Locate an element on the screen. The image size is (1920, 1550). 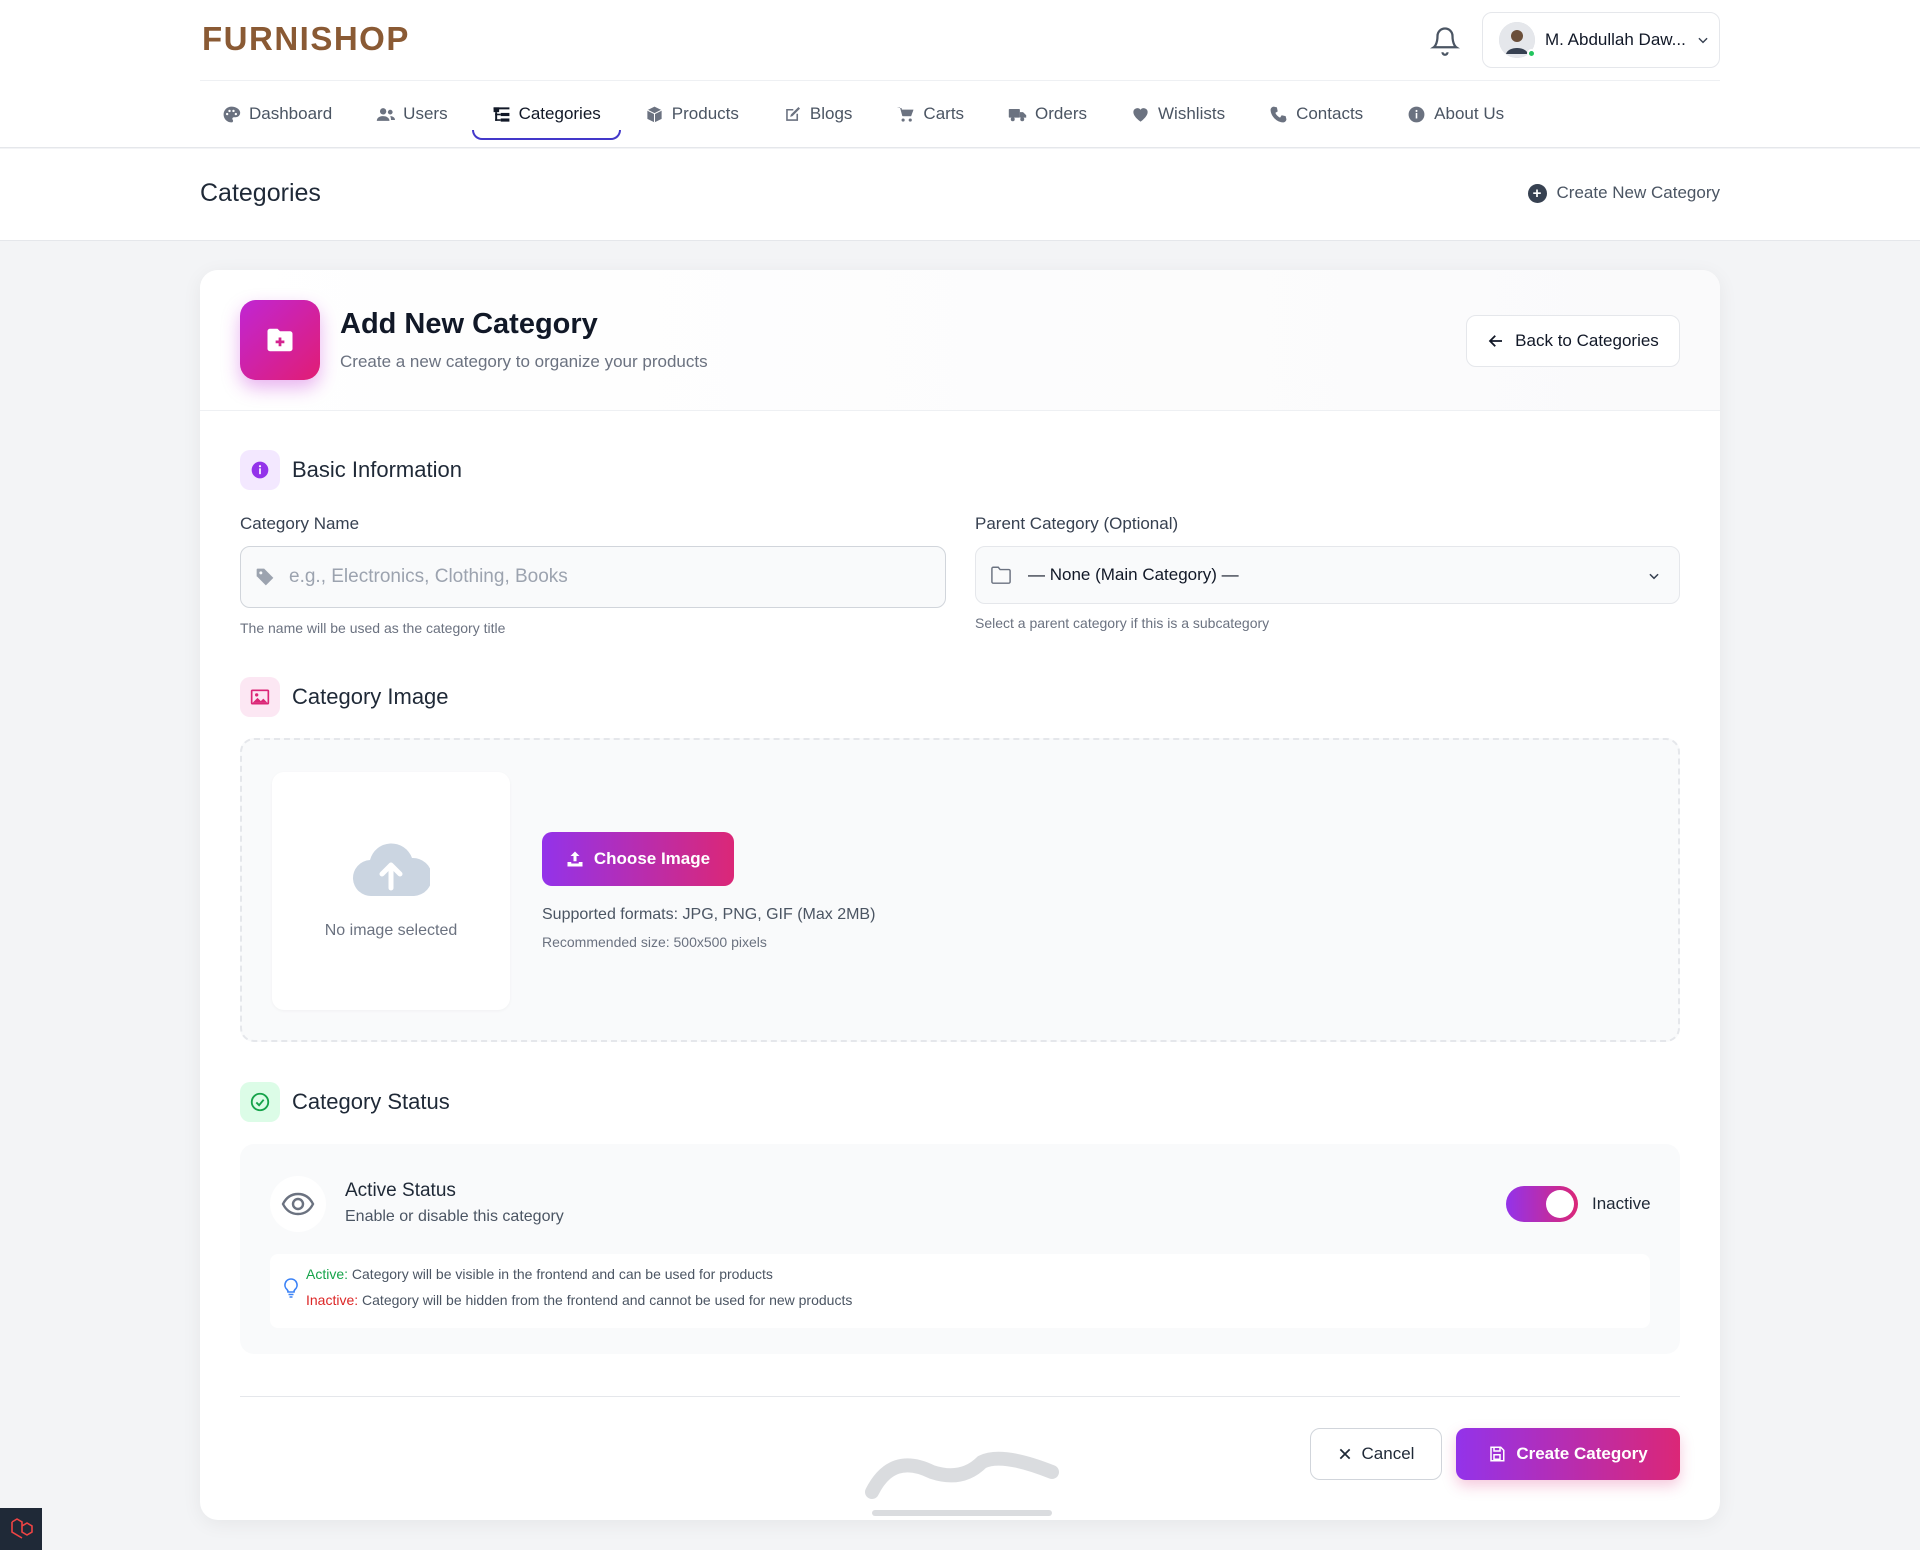
info-circle-icon is located at coordinates (260, 470).